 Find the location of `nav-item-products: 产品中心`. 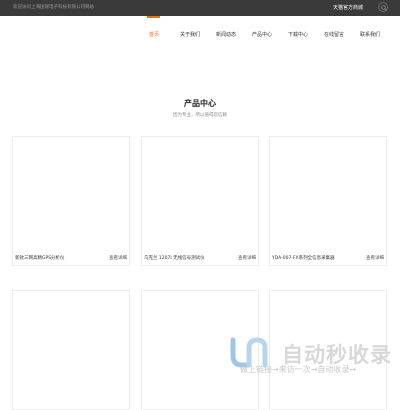

nav-item-products: 产品中心 is located at coordinates (262, 34).